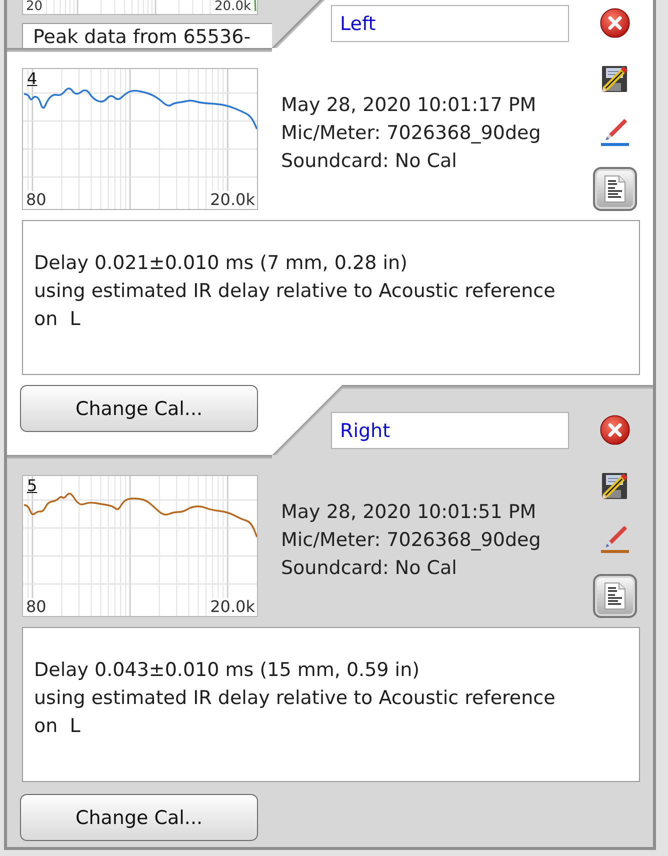 The image size is (668, 856). Describe the element at coordinates (34, 7) in the screenshot. I see `axis-label: 20` at that location.